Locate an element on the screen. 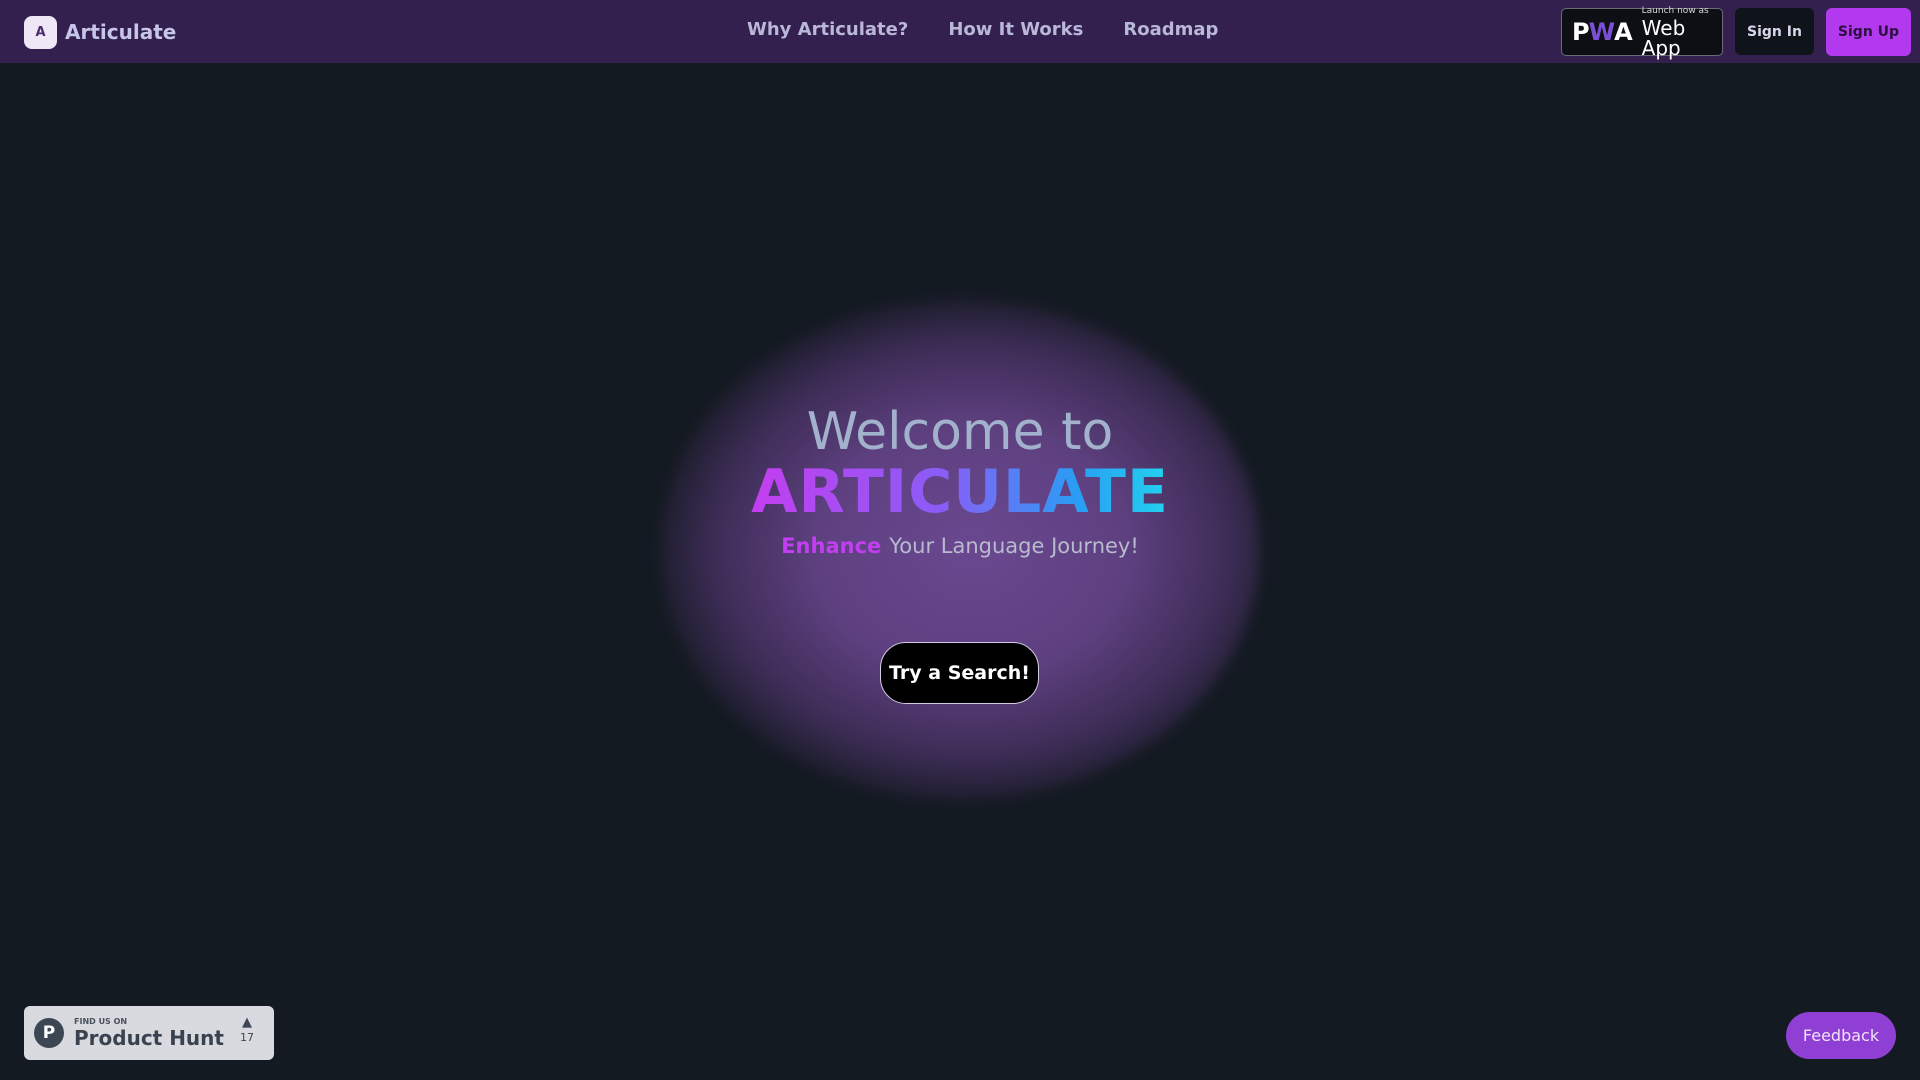 This screenshot has width=1920, height=1080. product-hunt-big-text: Product Hunt is located at coordinates (149, 1038).